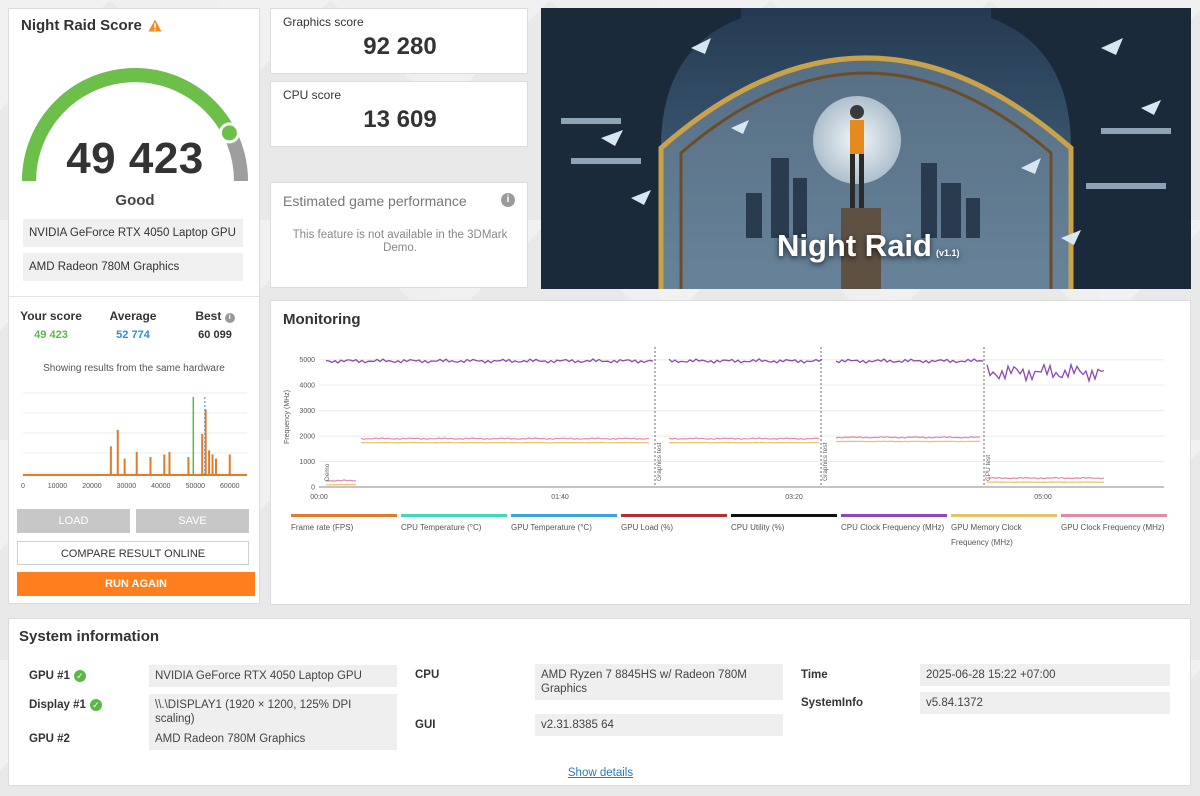  I want to click on time-label: Time, so click(814, 675).